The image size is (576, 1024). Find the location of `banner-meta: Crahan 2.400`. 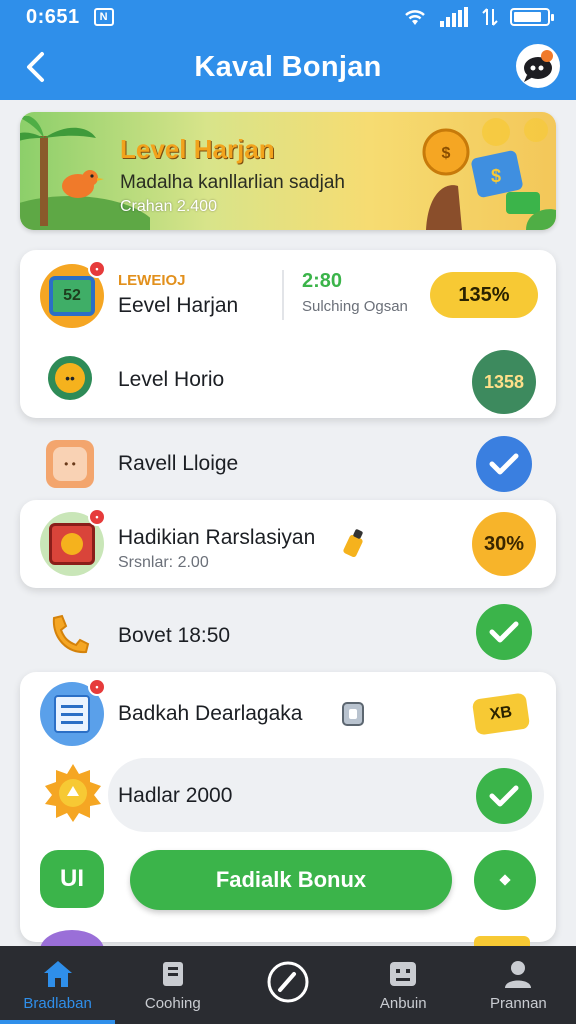

banner-meta: Crahan 2.400 is located at coordinates (168, 206).